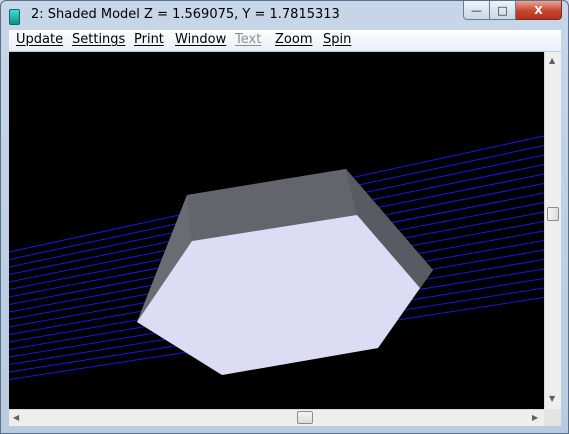 This screenshot has width=569, height=434. Describe the element at coordinates (248, 39) in the screenshot. I see `menu-text: Text` at that location.